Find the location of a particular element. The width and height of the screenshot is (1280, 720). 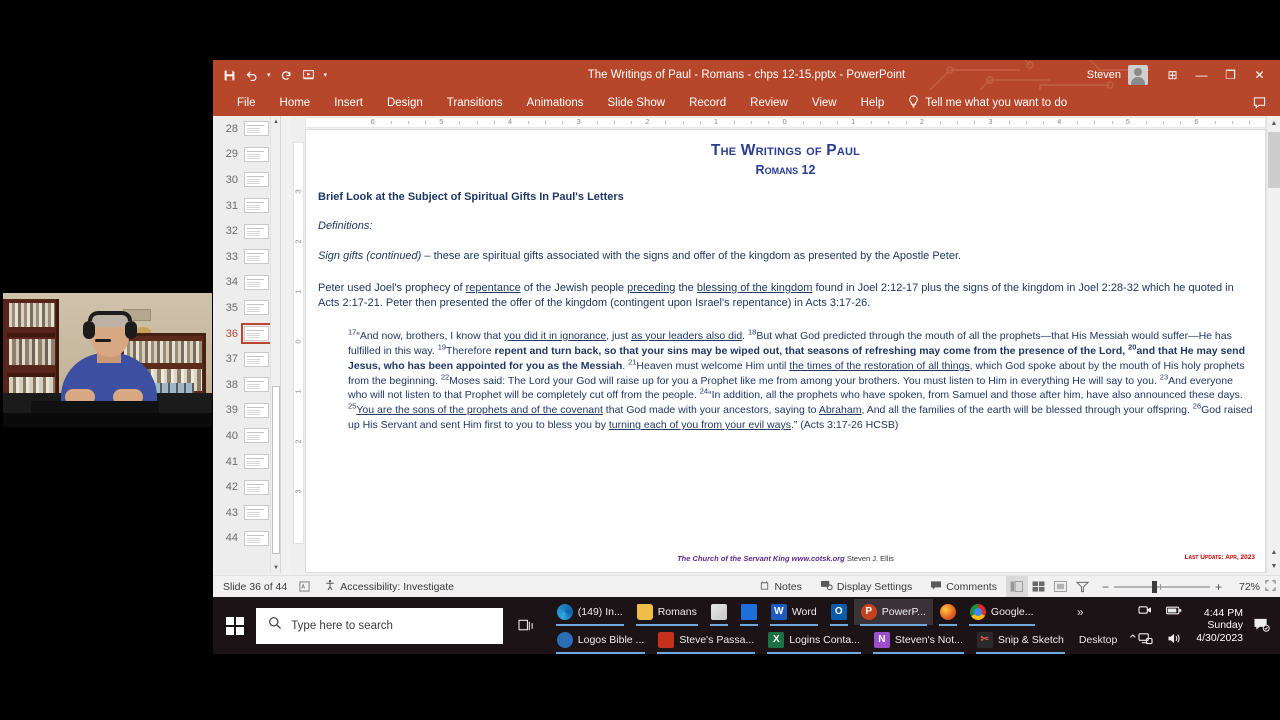

tab-home: Home is located at coordinates (295, 103).